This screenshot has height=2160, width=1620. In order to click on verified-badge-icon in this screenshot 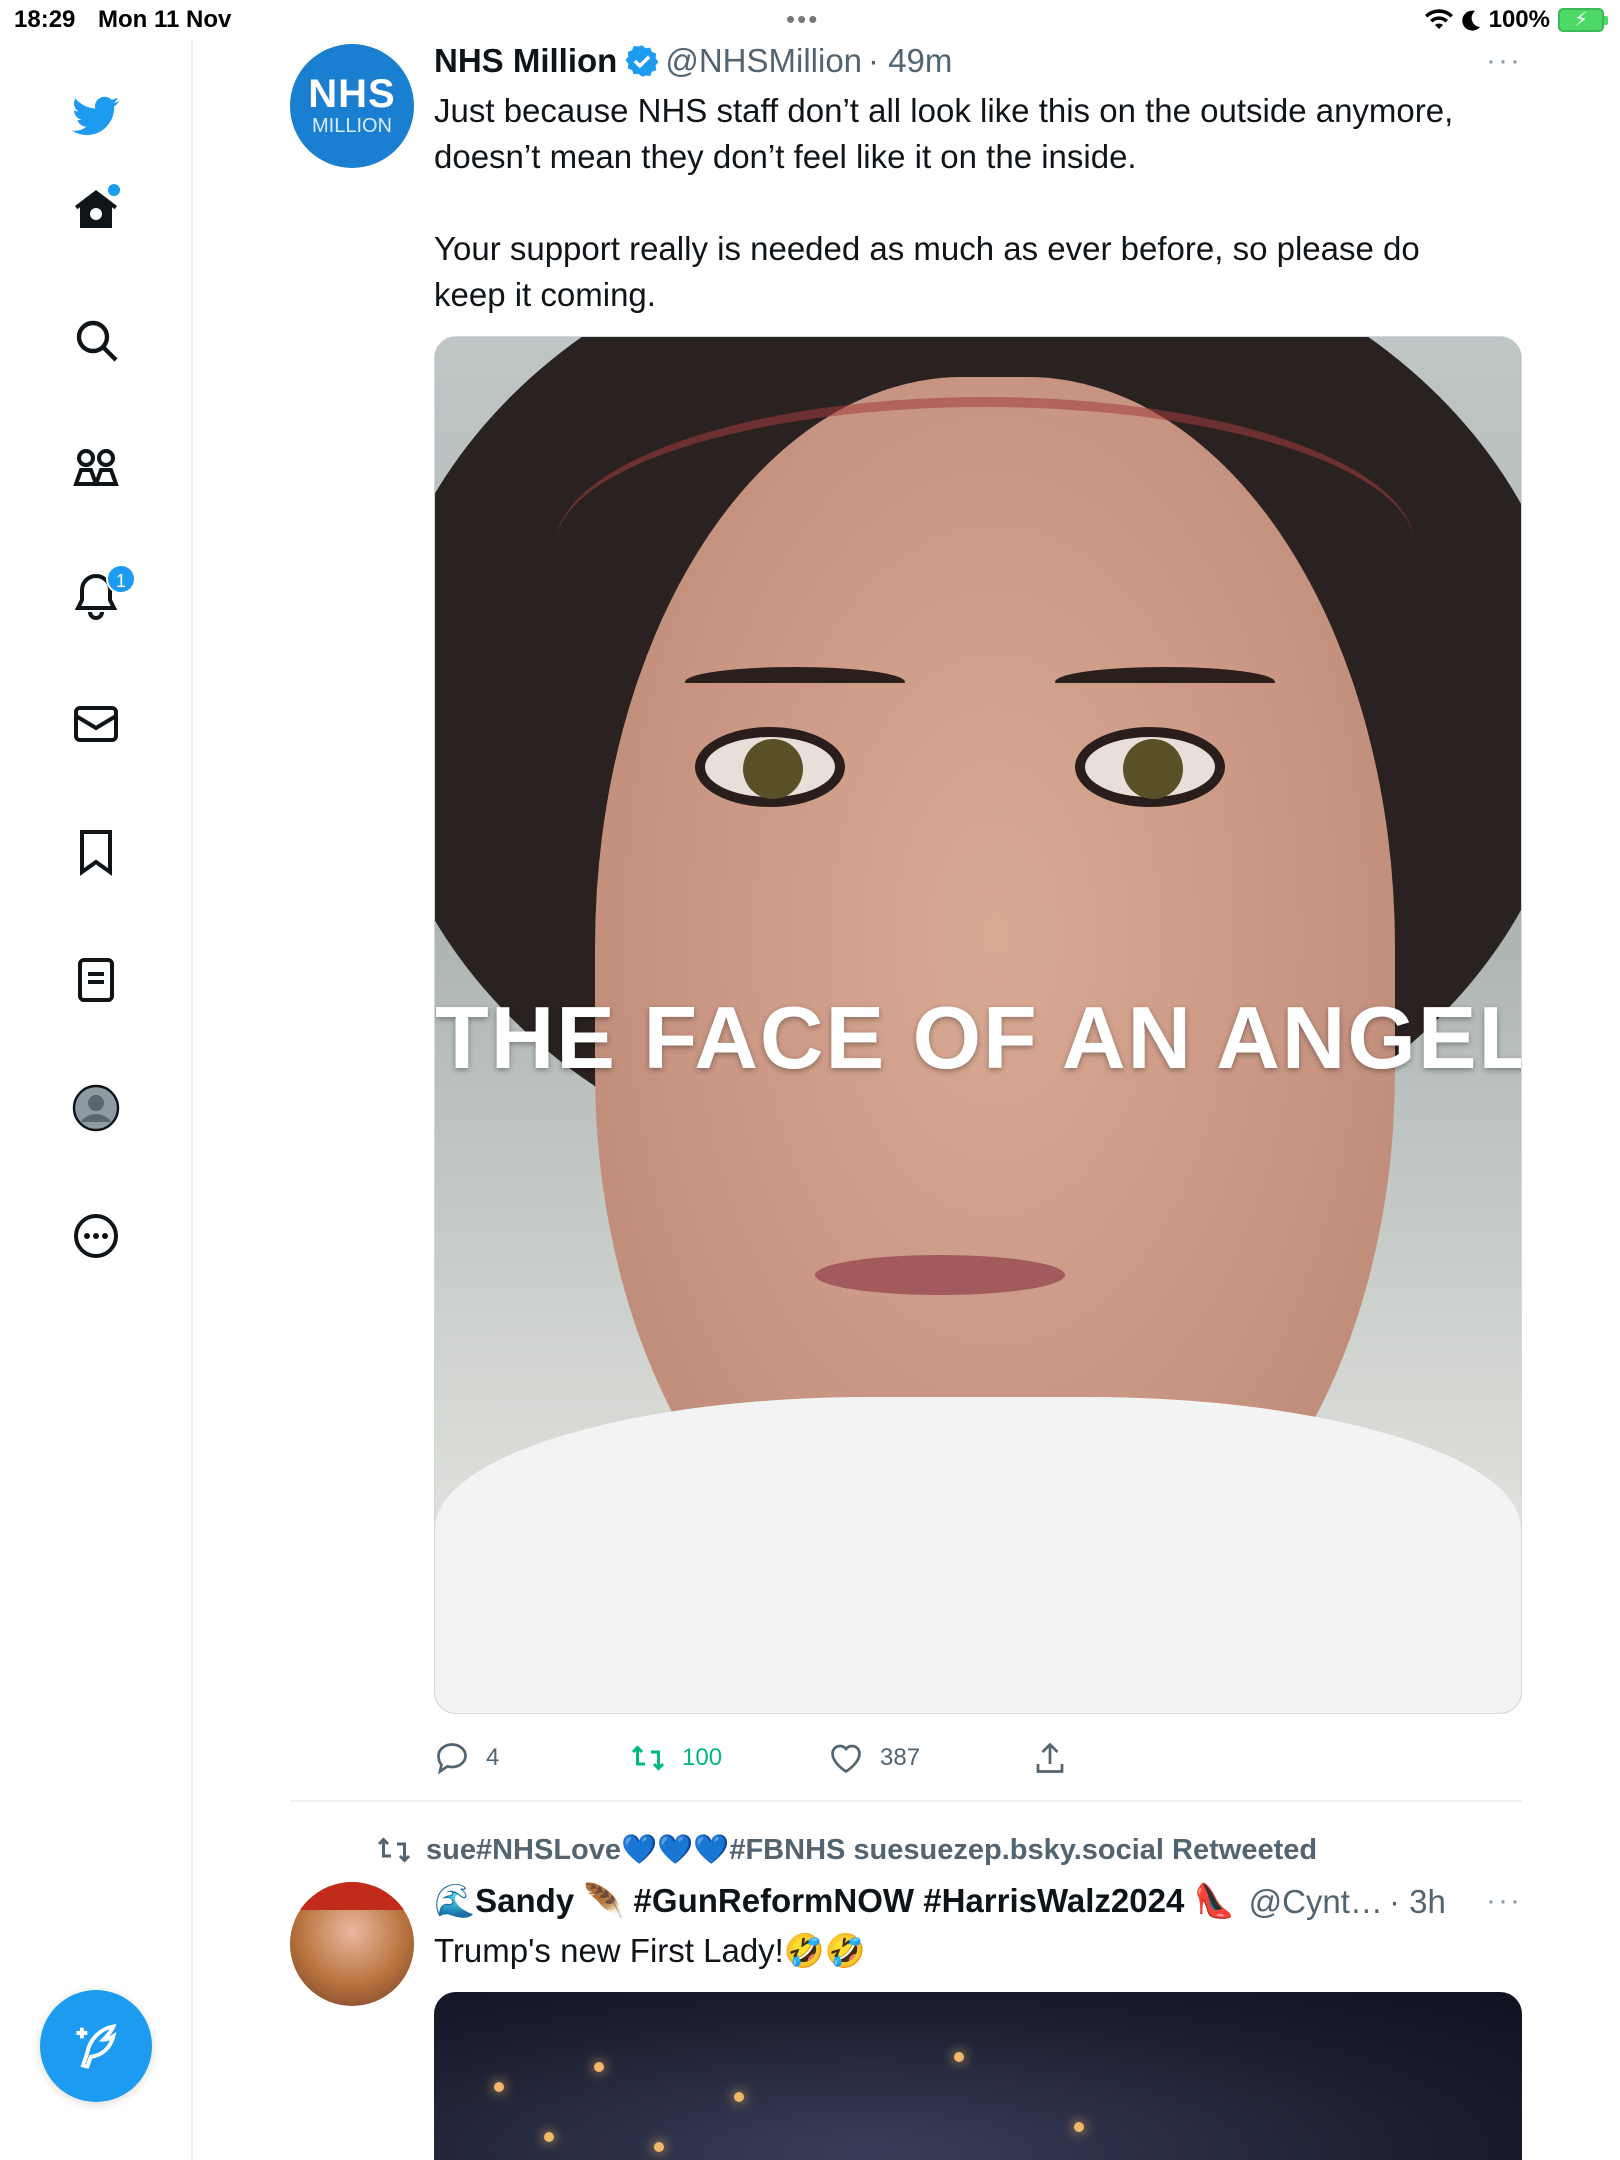, I will do `click(642, 61)`.